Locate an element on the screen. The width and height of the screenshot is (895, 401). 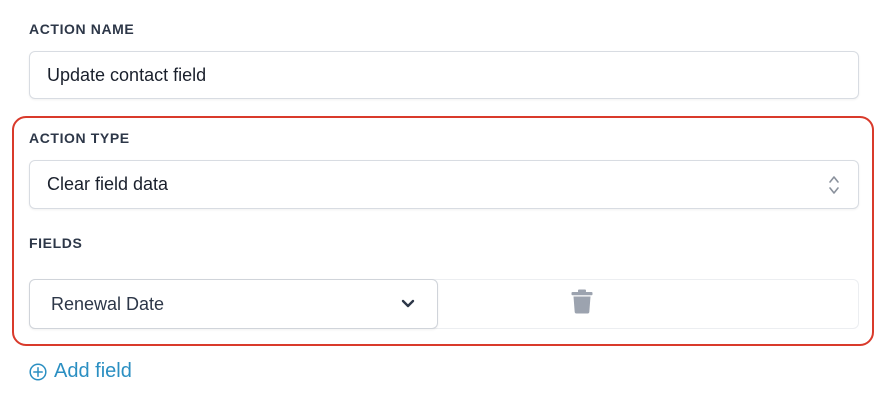
chevron-down-icon is located at coordinates (408, 303).